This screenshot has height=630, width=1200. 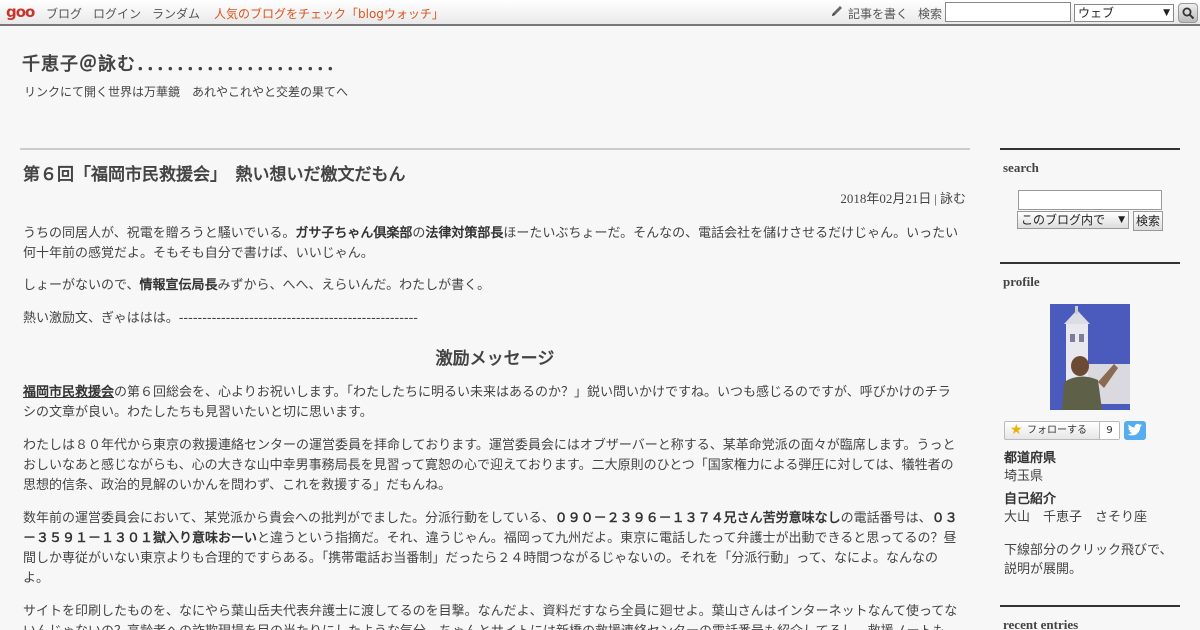 I want to click on text: しょーがないので、, so click(x=81, y=285).